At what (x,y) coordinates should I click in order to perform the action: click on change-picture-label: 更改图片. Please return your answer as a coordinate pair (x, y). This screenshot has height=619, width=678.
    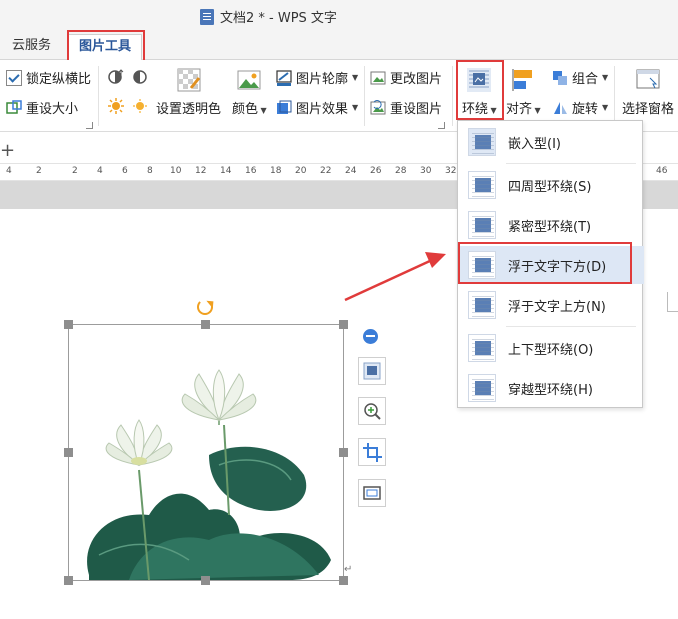
    Looking at the image, I should click on (416, 79).